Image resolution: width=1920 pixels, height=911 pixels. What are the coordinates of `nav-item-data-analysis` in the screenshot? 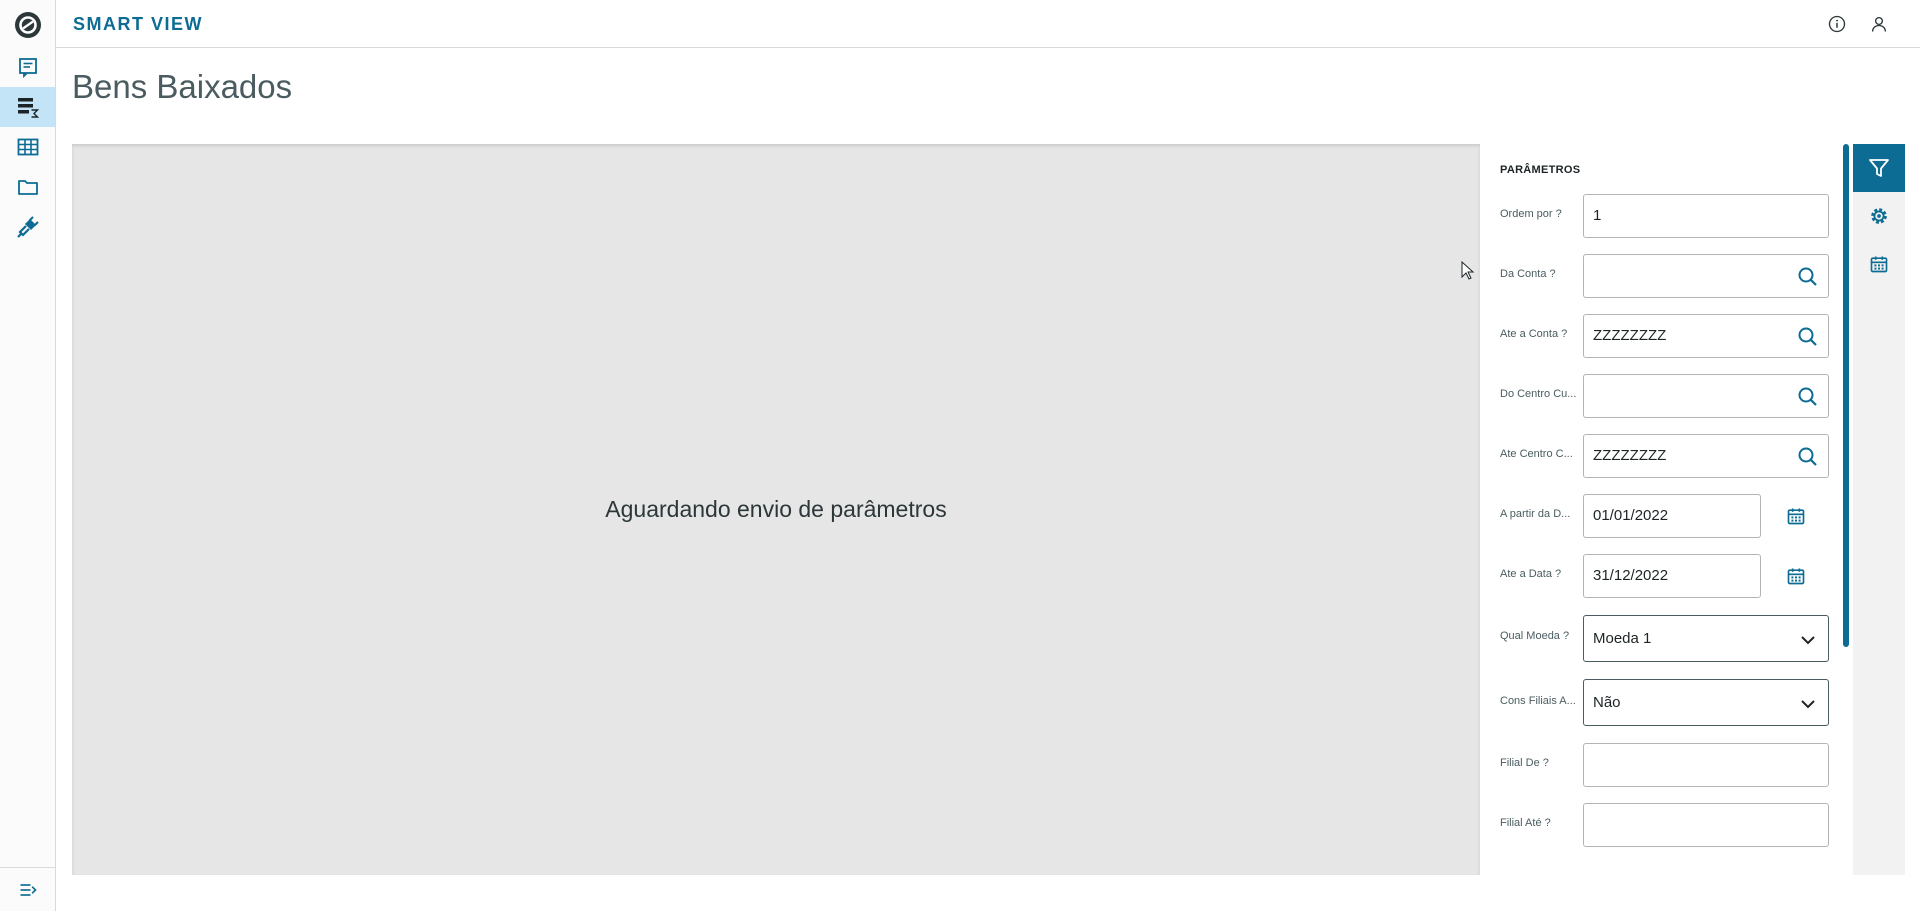 It's located at (27, 107).